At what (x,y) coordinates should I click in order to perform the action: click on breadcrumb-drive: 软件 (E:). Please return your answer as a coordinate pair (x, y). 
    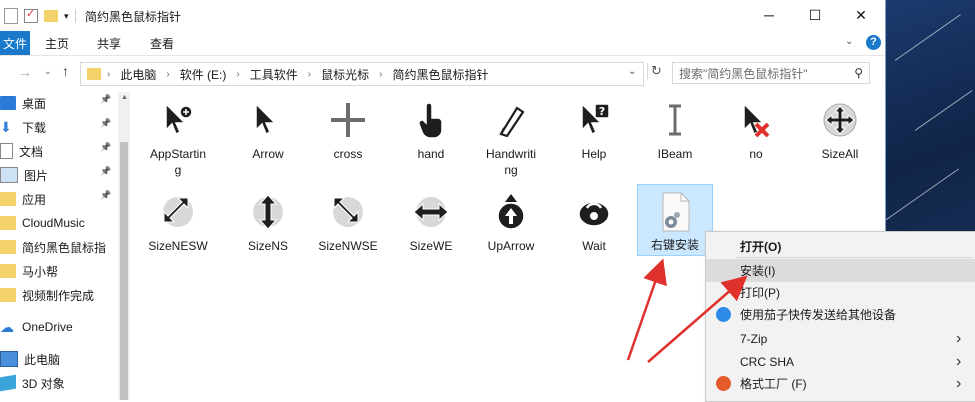
    Looking at the image, I should click on (203, 74).